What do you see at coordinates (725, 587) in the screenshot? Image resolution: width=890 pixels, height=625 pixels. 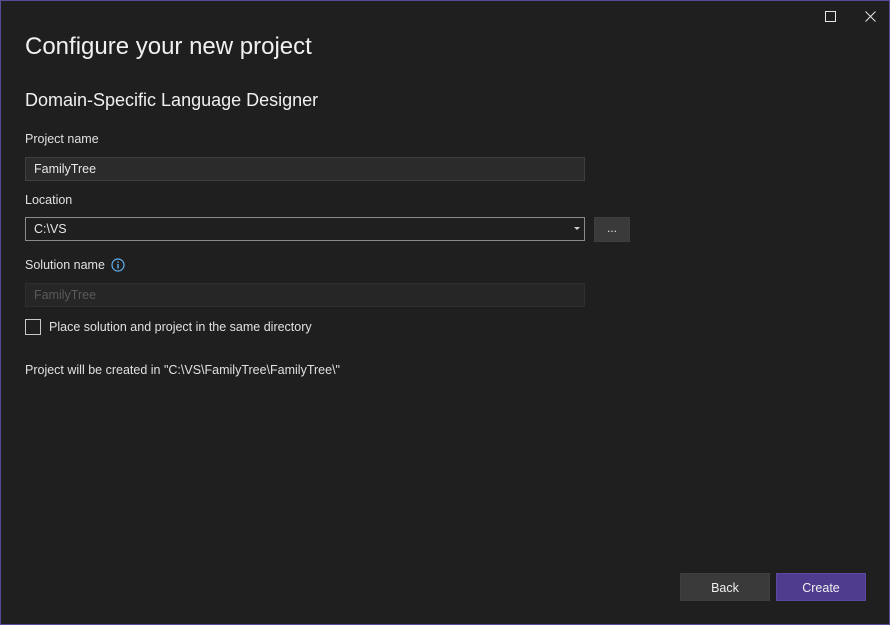 I see `back-button: Back` at bounding box center [725, 587].